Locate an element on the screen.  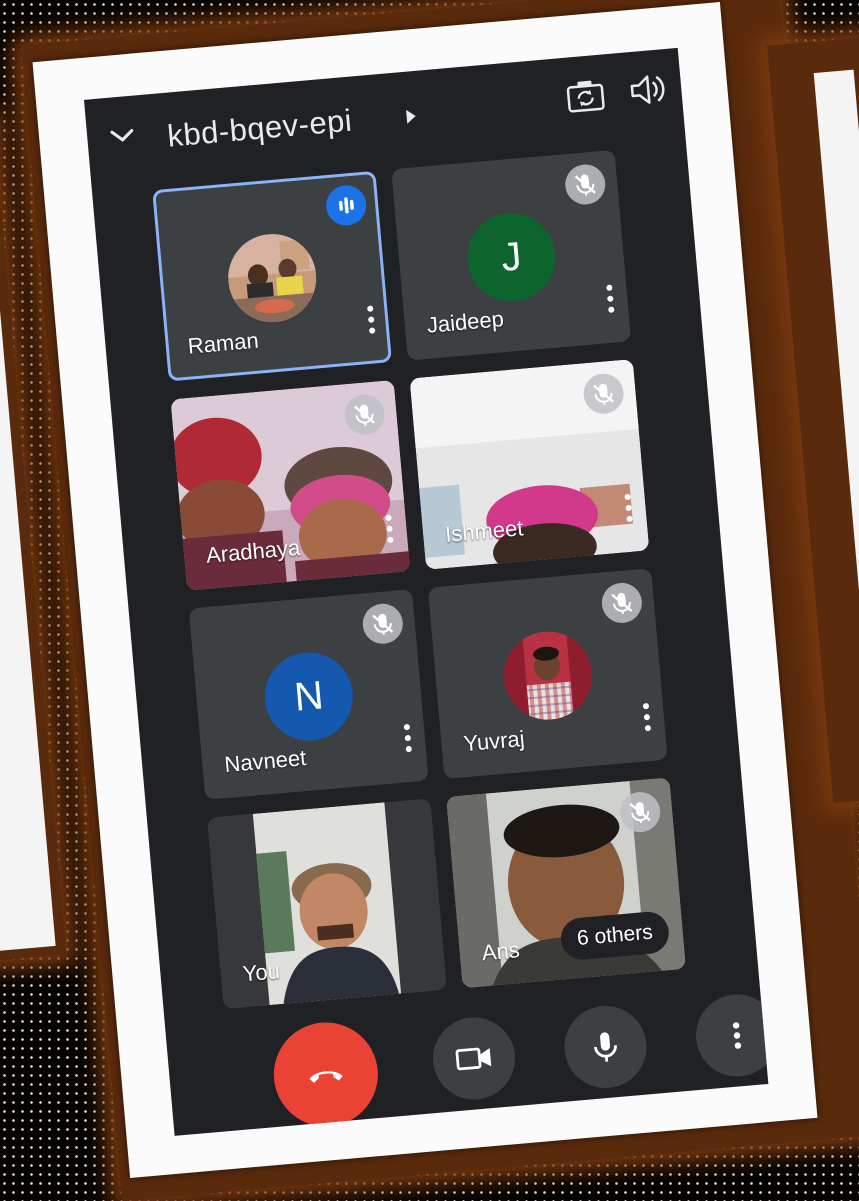
avatar-letter: N is located at coordinates (308, 696).